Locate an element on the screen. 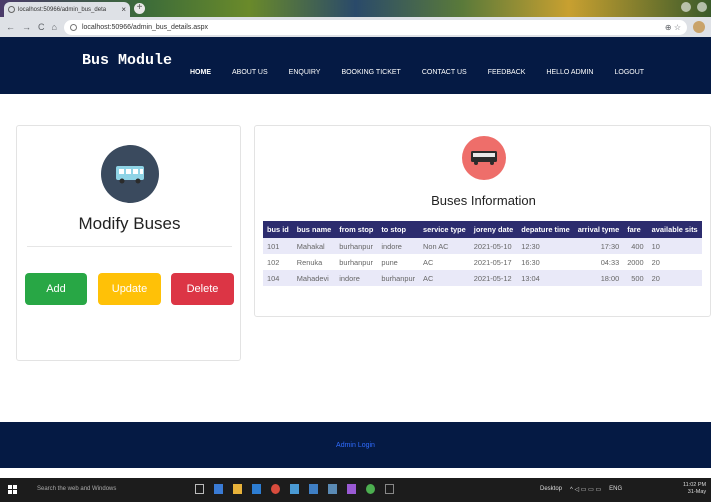  column-header: from stop is located at coordinates (356, 229).